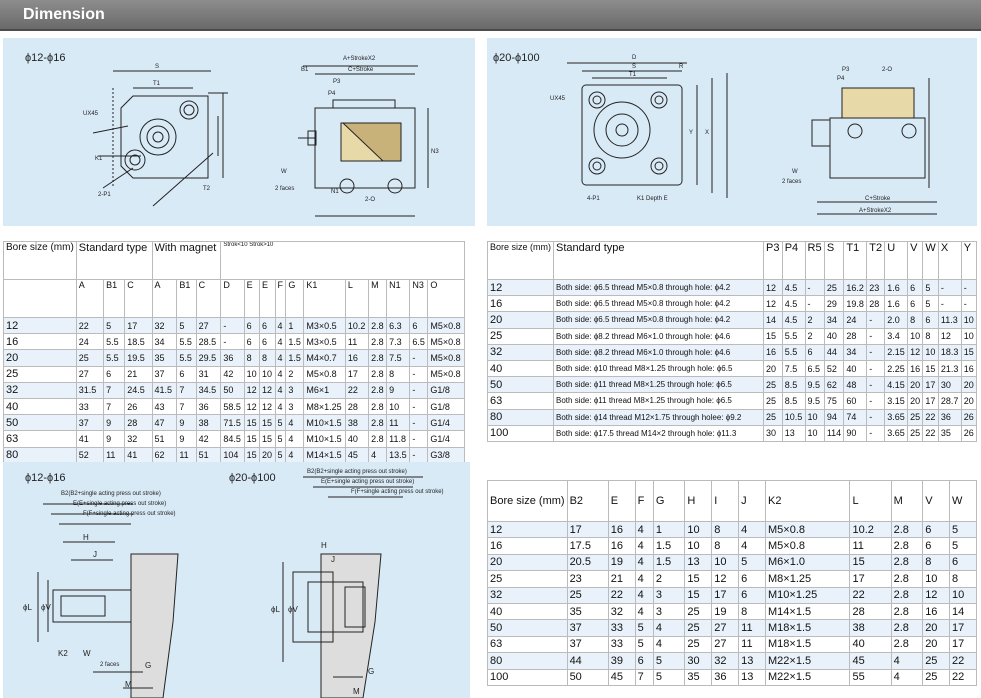 This screenshot has height=698, width=981. What do you see at coordinates (186, 390) in the screenshot?
I see `table-cell: 7` at bounding box center [186, 390].